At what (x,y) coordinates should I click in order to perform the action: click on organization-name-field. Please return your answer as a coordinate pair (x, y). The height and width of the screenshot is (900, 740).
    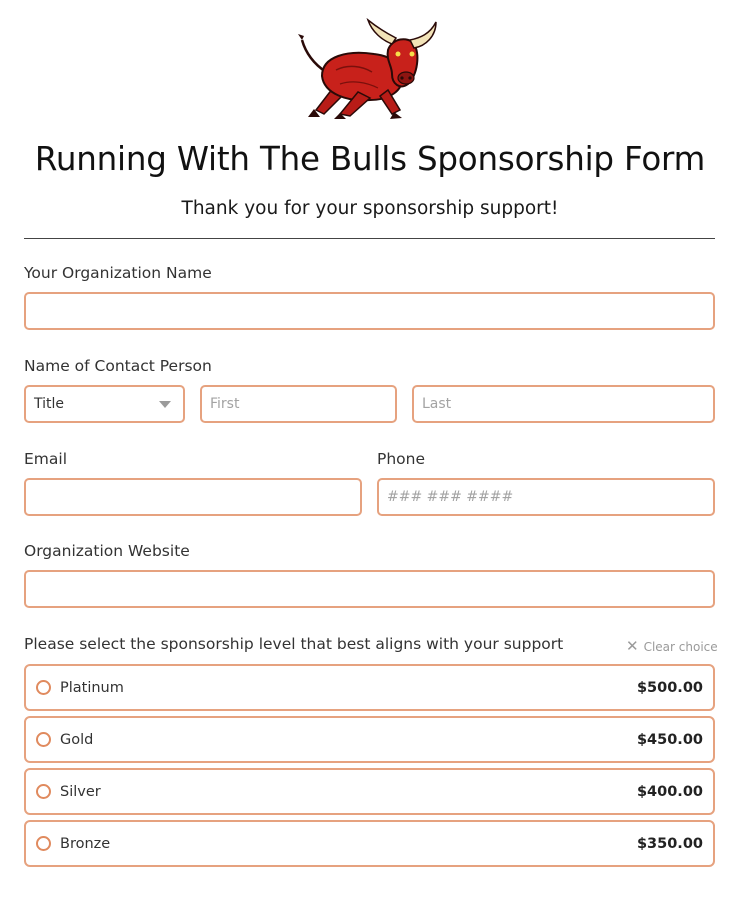
    Looking at the image, I should click on (369, 311).